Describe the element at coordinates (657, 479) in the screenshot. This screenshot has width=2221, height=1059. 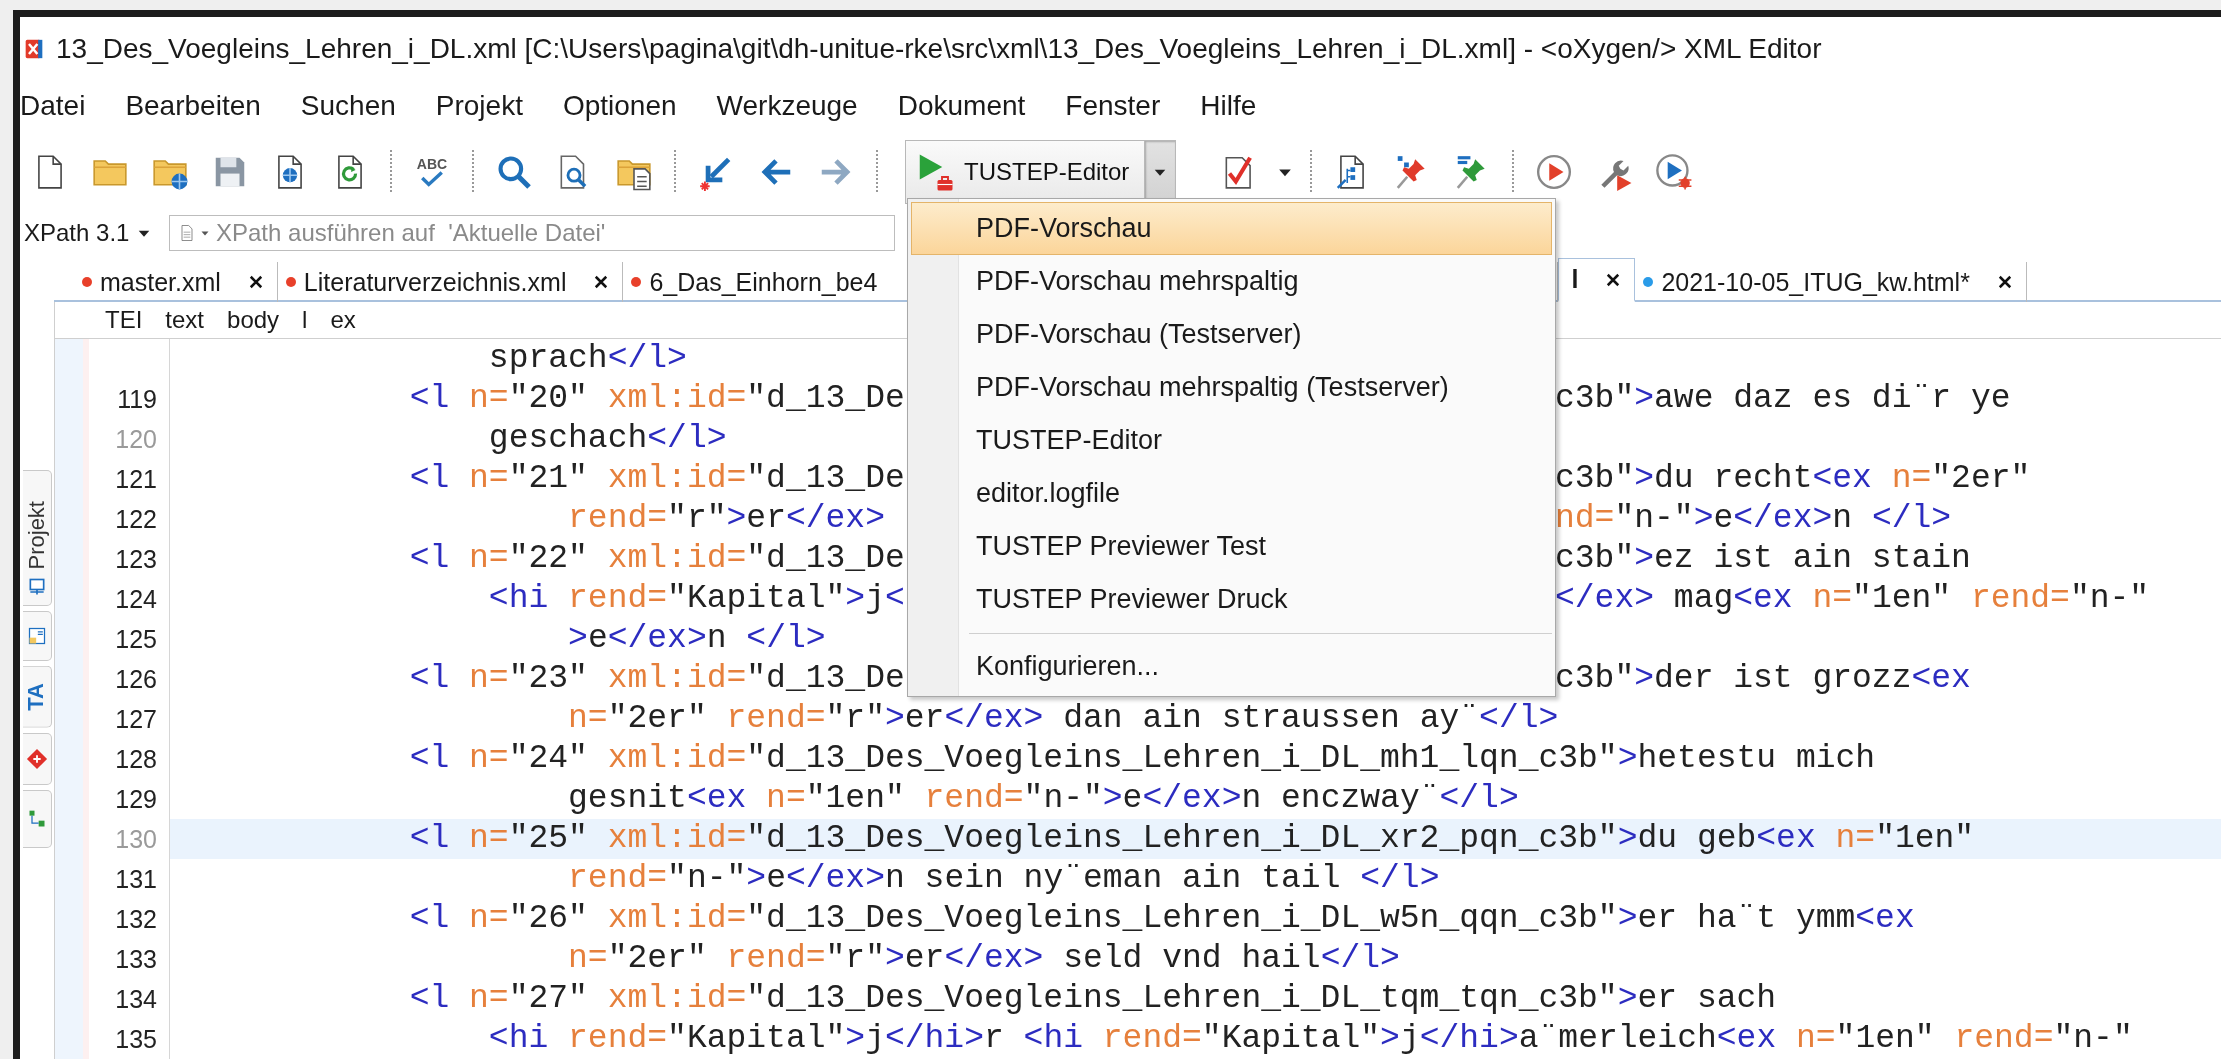
I see `code-line: <l n="21" xml:id="d_13_De` at that location.